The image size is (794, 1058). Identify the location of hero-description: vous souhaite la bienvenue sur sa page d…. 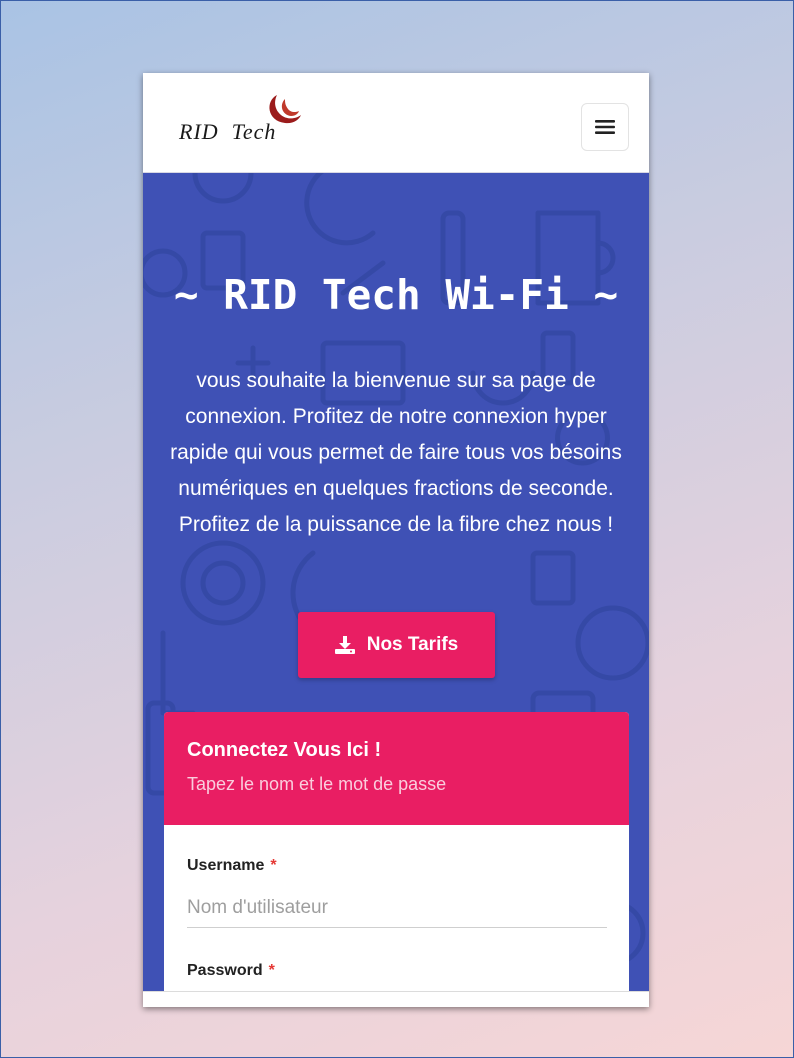
(396, 452).